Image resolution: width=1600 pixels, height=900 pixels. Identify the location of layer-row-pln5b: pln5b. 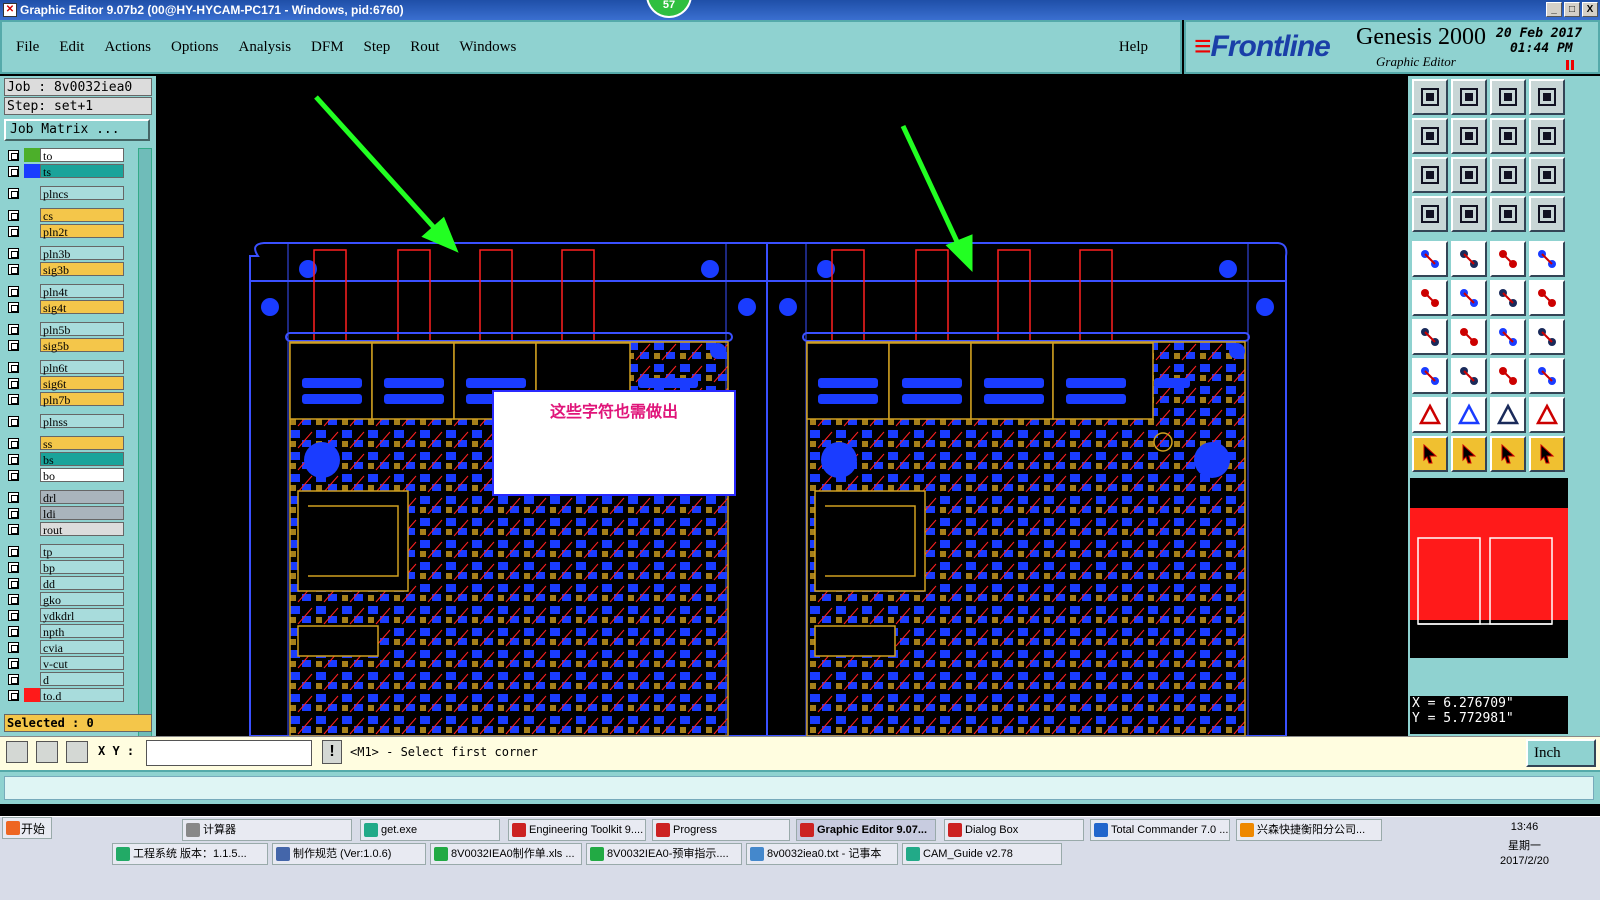
(64, 329).